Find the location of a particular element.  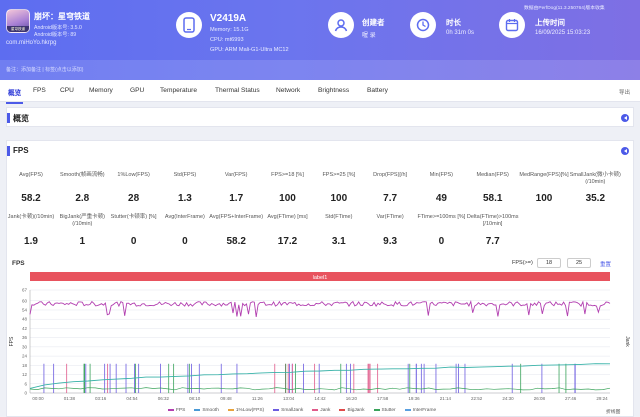

y-tick-label: 48 is located at coordinates (25, 319).